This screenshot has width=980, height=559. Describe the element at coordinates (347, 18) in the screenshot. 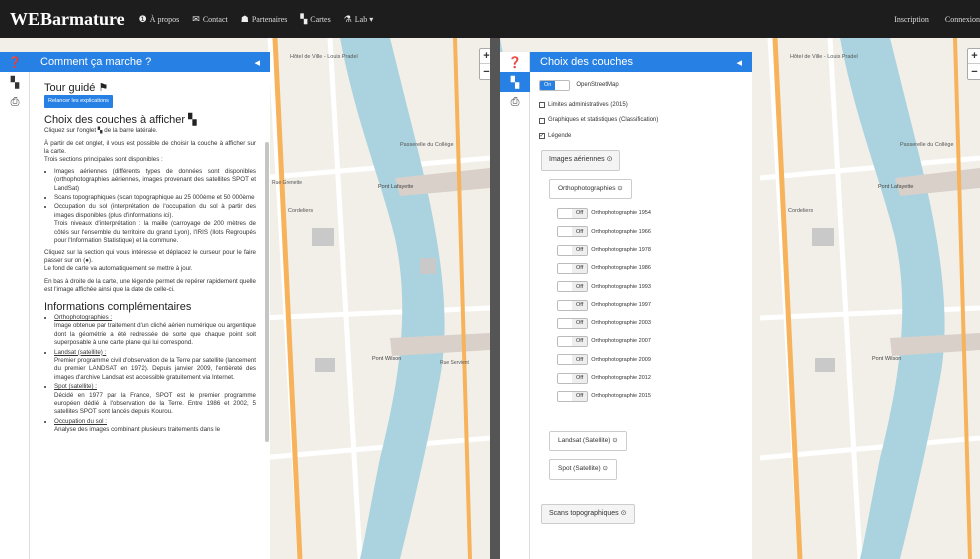

I see `flask-icon: ⚗` at that location.